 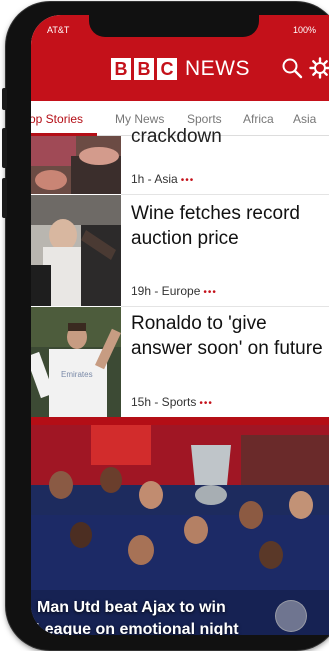 I want to click on carrier-label: AT&T, so click(x=58, y=30).